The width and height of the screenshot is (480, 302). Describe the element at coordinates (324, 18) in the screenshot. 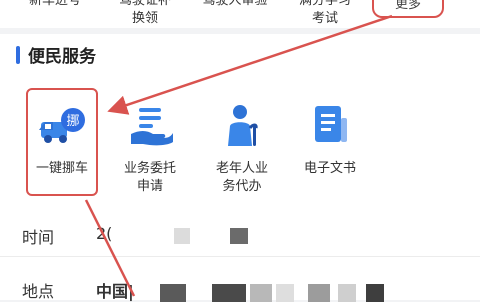

I see `service-label-line2: 考试` at that location.